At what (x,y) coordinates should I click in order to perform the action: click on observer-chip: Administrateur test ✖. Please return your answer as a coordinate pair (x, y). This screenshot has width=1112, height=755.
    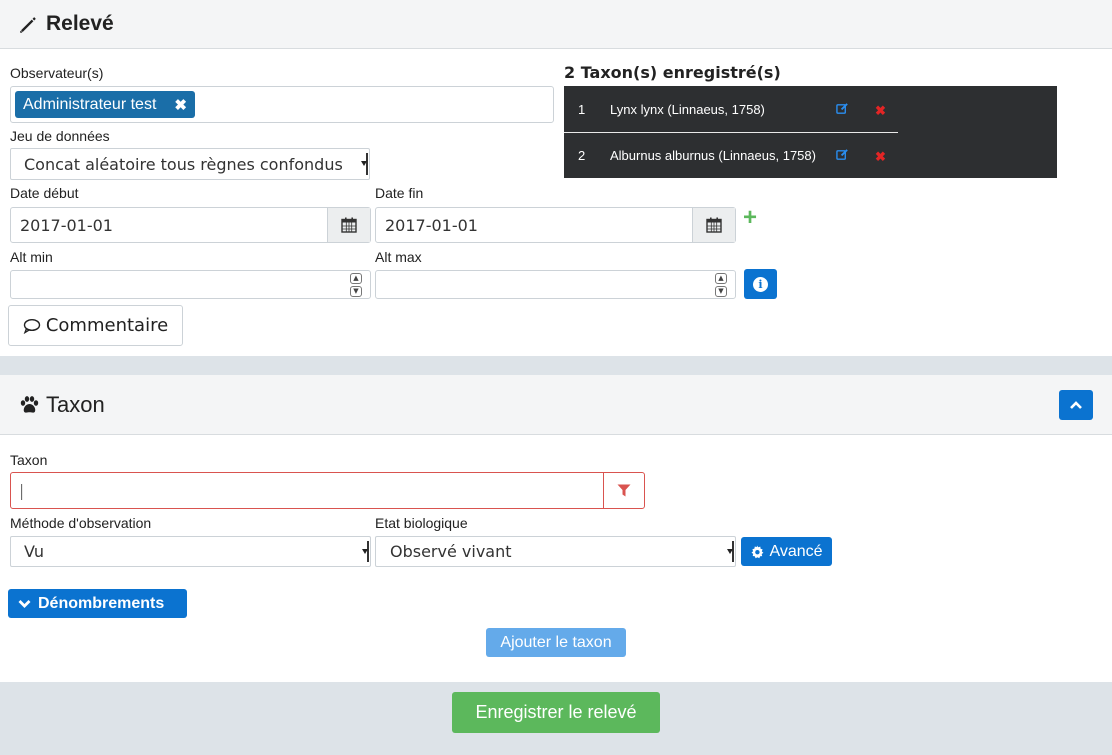
    Looking at the image, I should click on (105, 104).